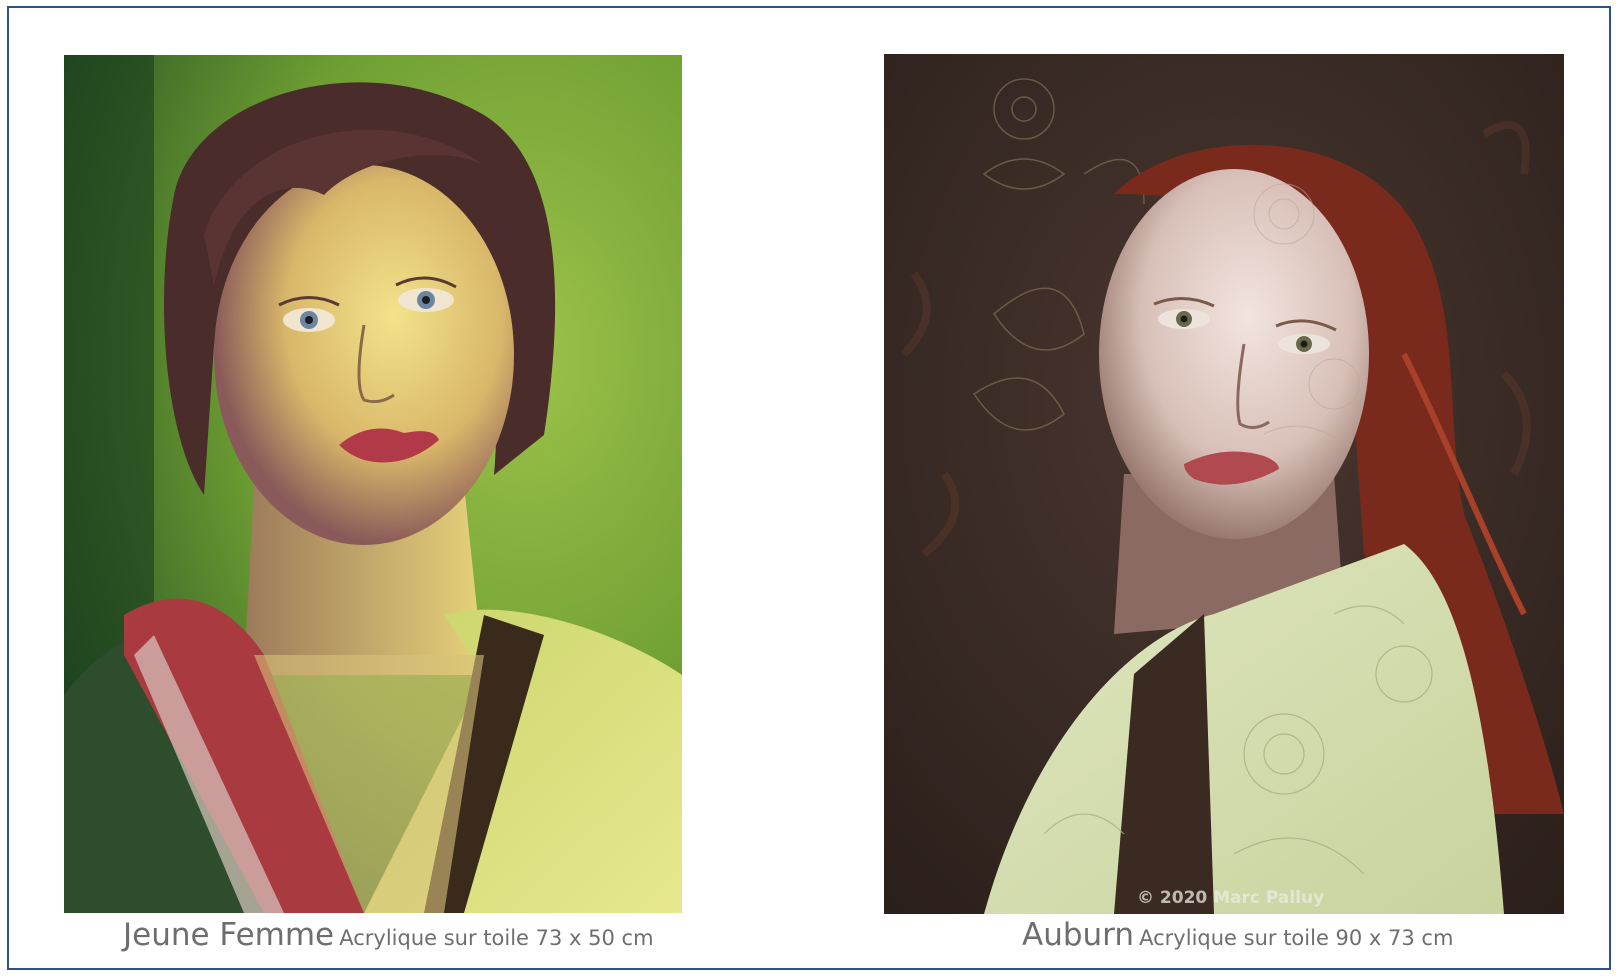 The height and width of the screenshot is (978, 1620). I want to click on painting-medium: Acrylique sur toile 73 x 50 cm, so click(496, 938).